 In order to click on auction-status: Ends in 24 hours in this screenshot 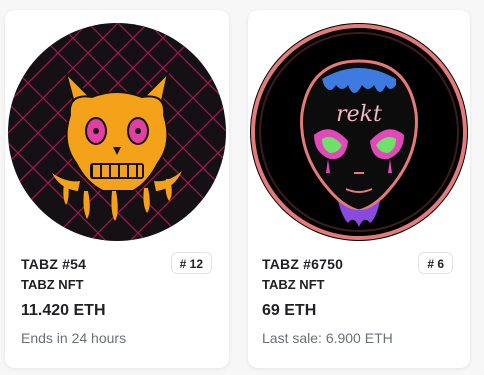, I will do `click(74, 338)`.